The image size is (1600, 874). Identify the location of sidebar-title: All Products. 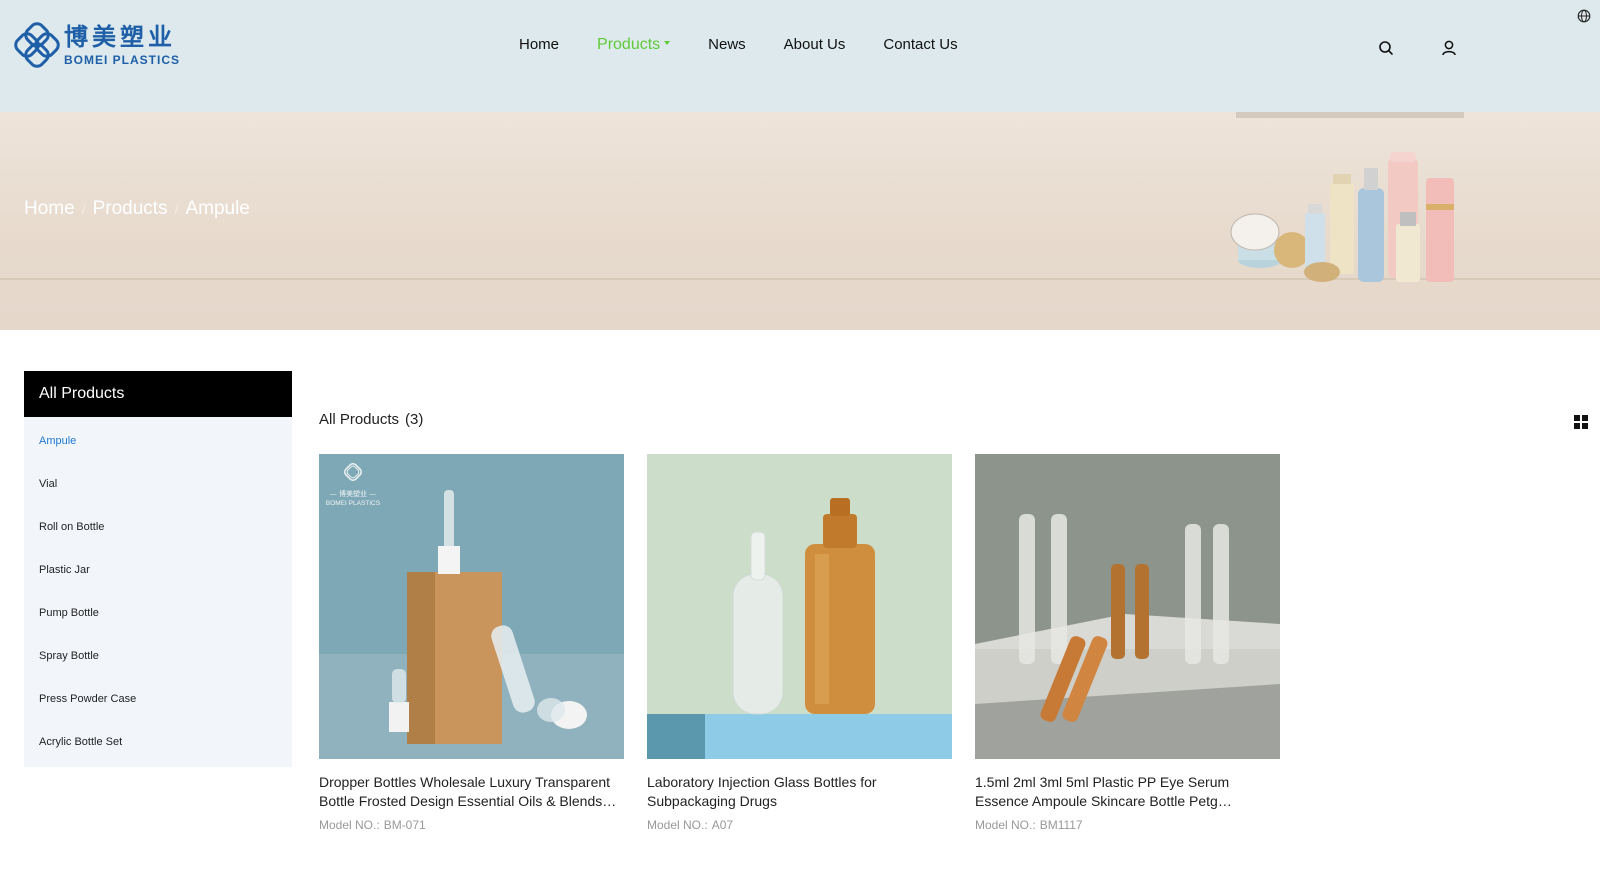
(158, 394).